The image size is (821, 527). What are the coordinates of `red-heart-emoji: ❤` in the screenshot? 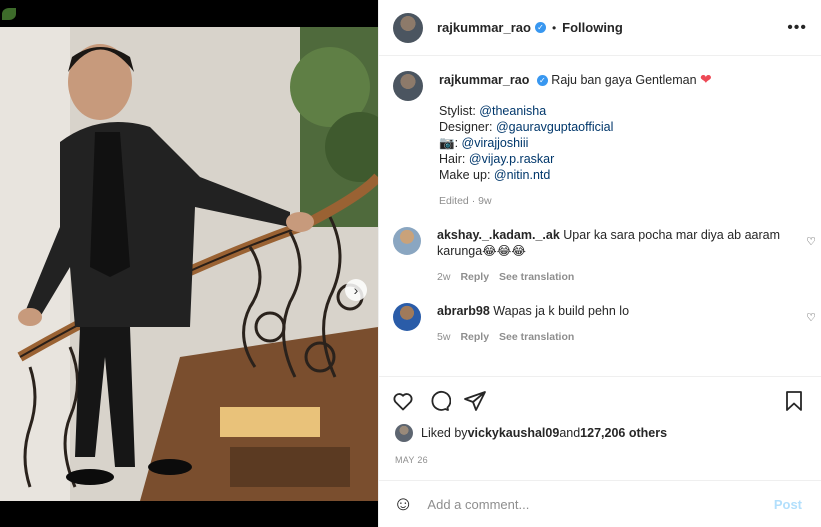 It's located at (706, 79).